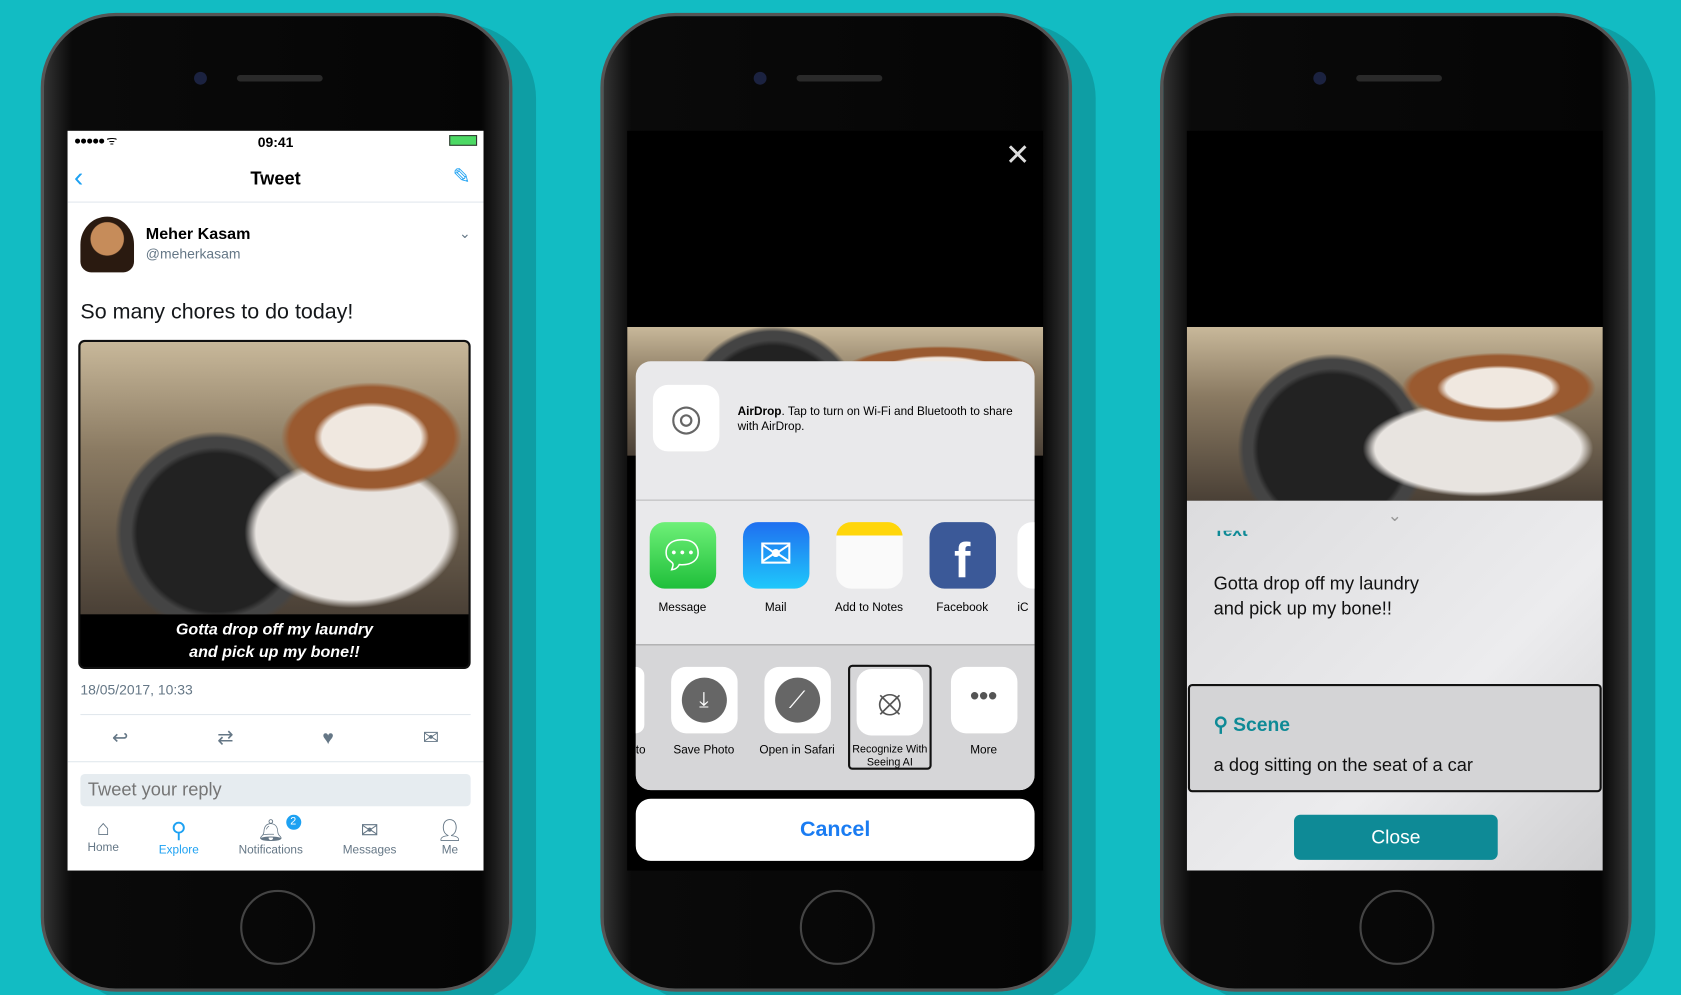  Describe the element at coordinates (682, 555) in the screenshot. I see `message-icon: 💬︎` at that location.